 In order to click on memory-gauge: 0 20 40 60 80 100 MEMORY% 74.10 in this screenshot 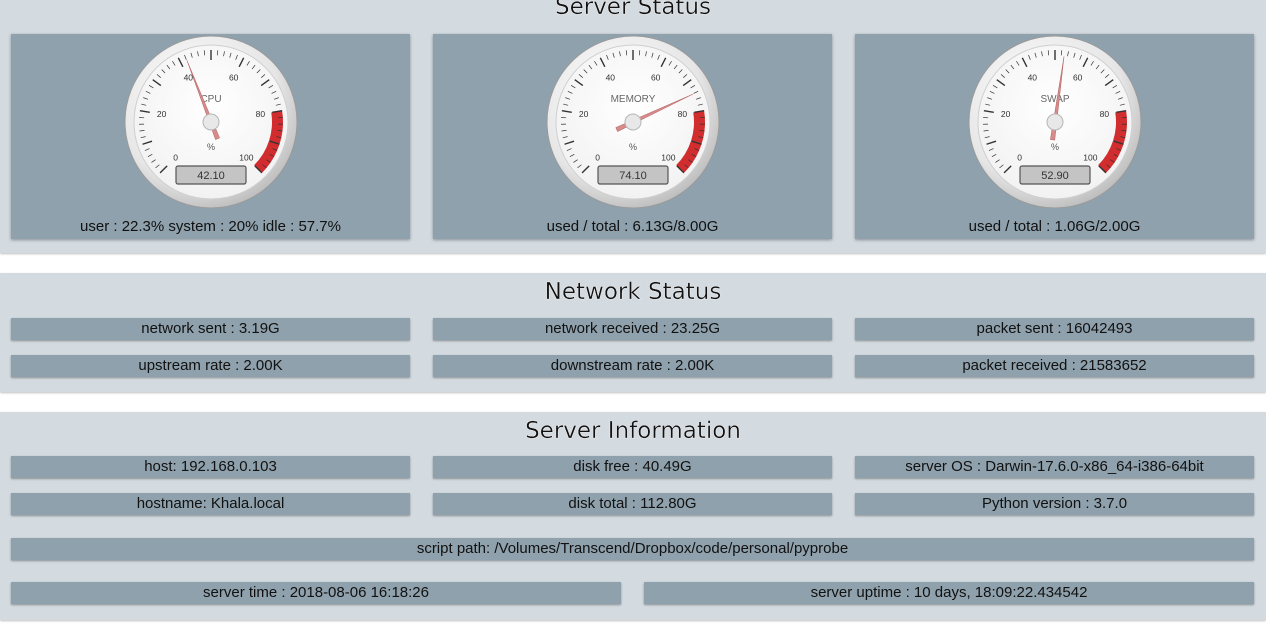, I will do `click(633, 122)`.